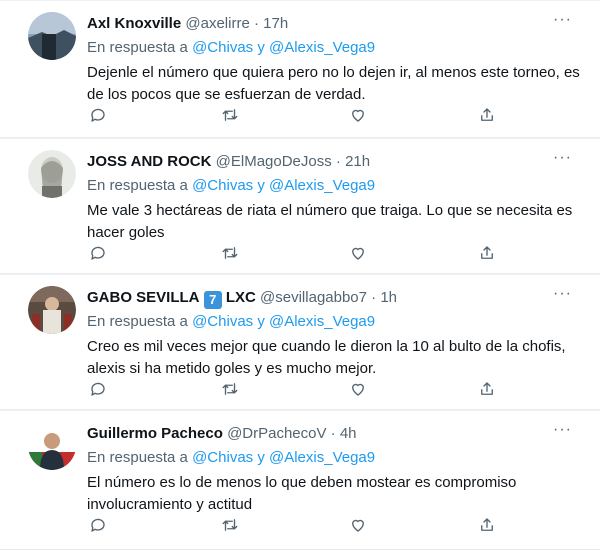 The width and height of the screenshot is (600, 550). Describe the element at coordinates (149, 161) in the screenshot. I see `author-name: JOSS AND ROCK` at that location.